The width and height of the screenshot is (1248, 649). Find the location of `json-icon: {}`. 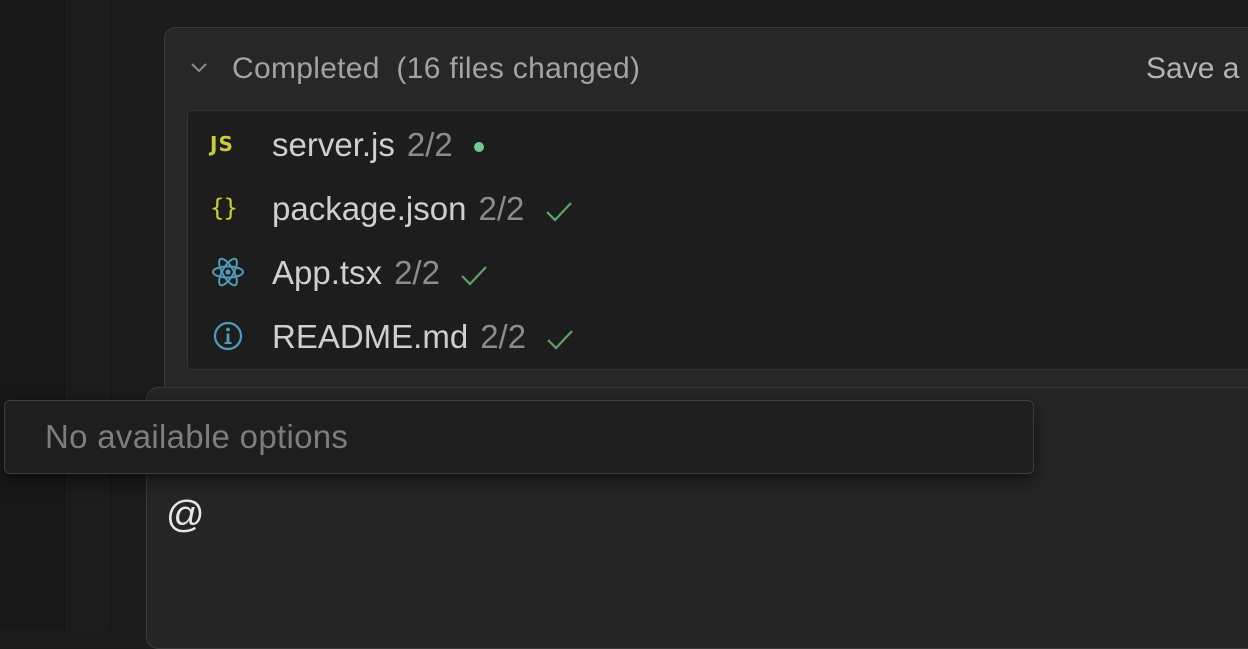

json-icon: {} is located at coordinates (224, 208).